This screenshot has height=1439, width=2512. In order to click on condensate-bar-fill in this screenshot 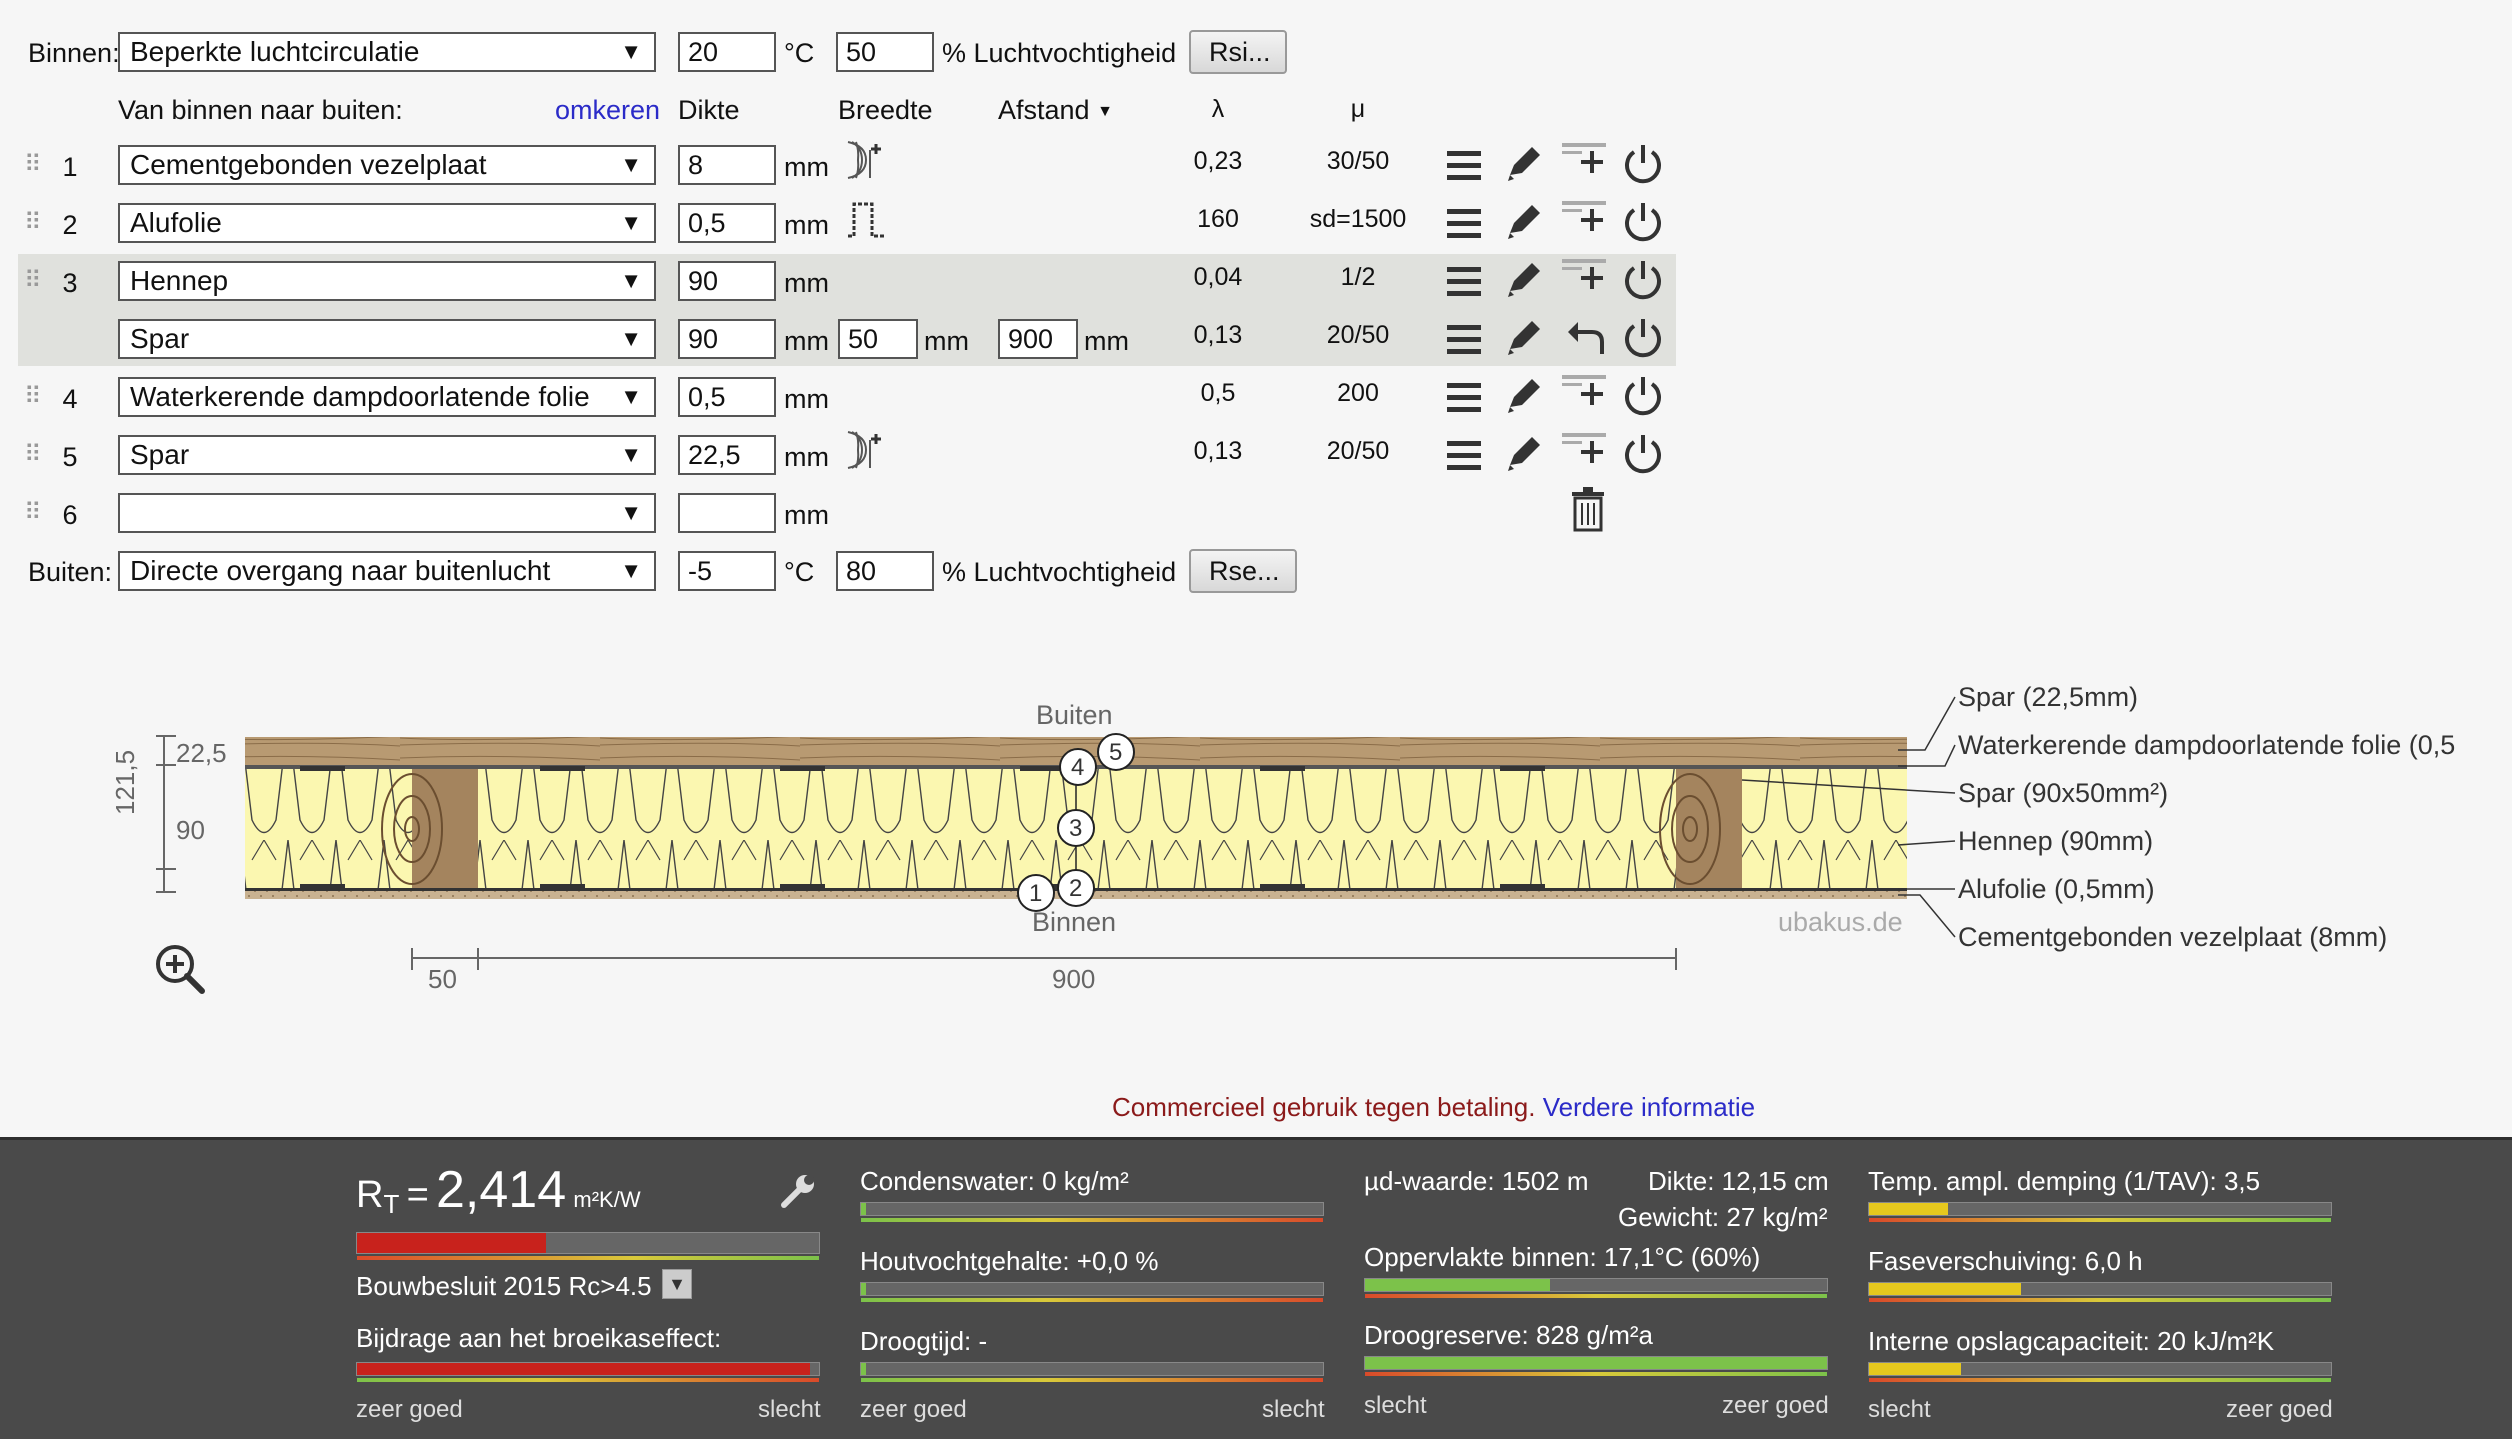, I will do `click(863, 1209)`.